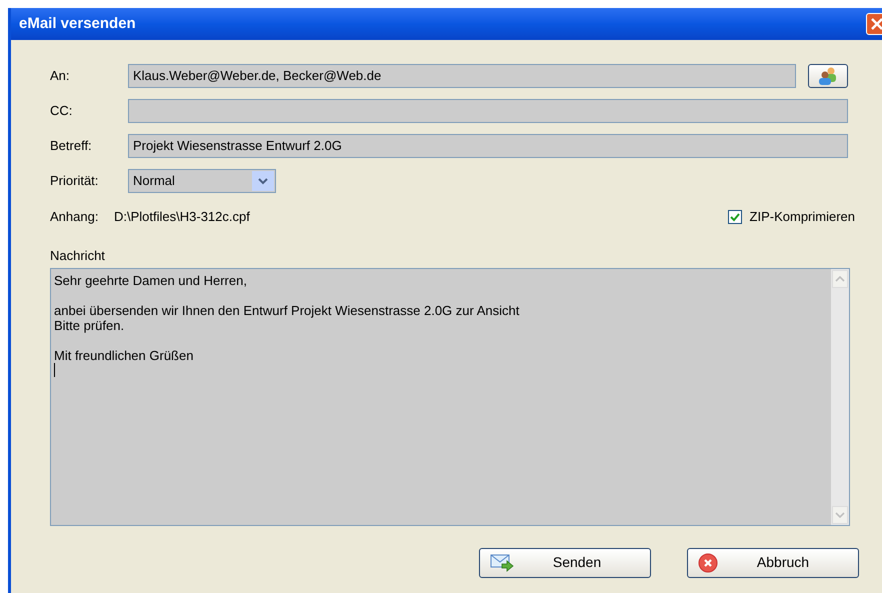 The height and width of the screenshot is (593, 882). I want to click on zip-checkbox, so click(735, 217).